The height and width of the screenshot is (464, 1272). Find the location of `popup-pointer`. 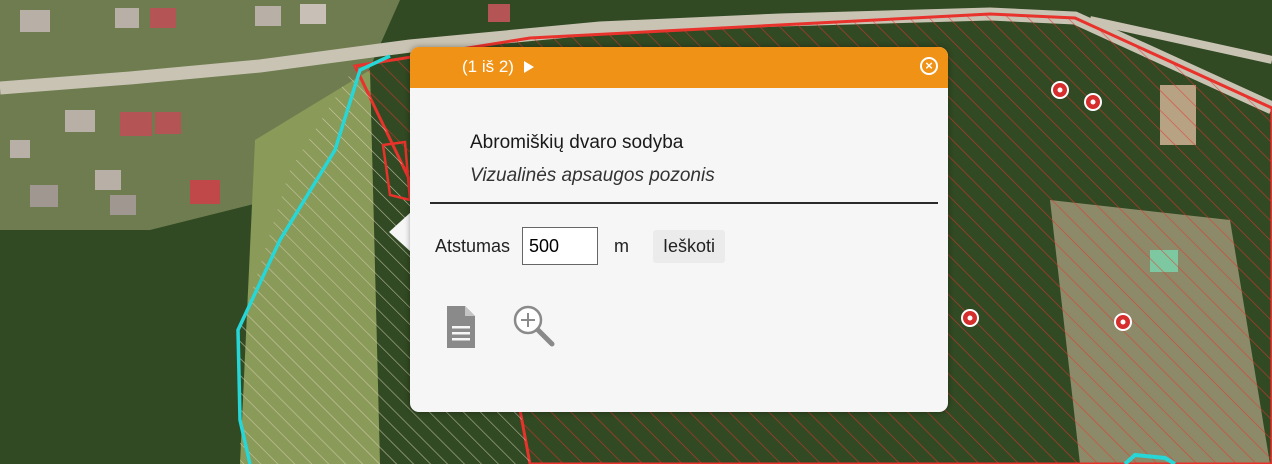

popup-pointer is located at coordinates (400, 232).